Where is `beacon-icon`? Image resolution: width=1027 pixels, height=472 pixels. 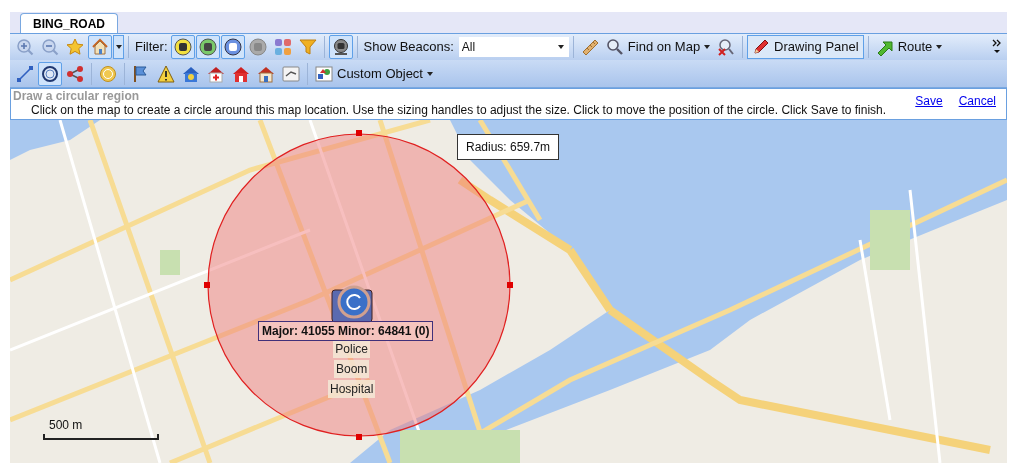 beacon-icon is located at coordinates (340, 47).